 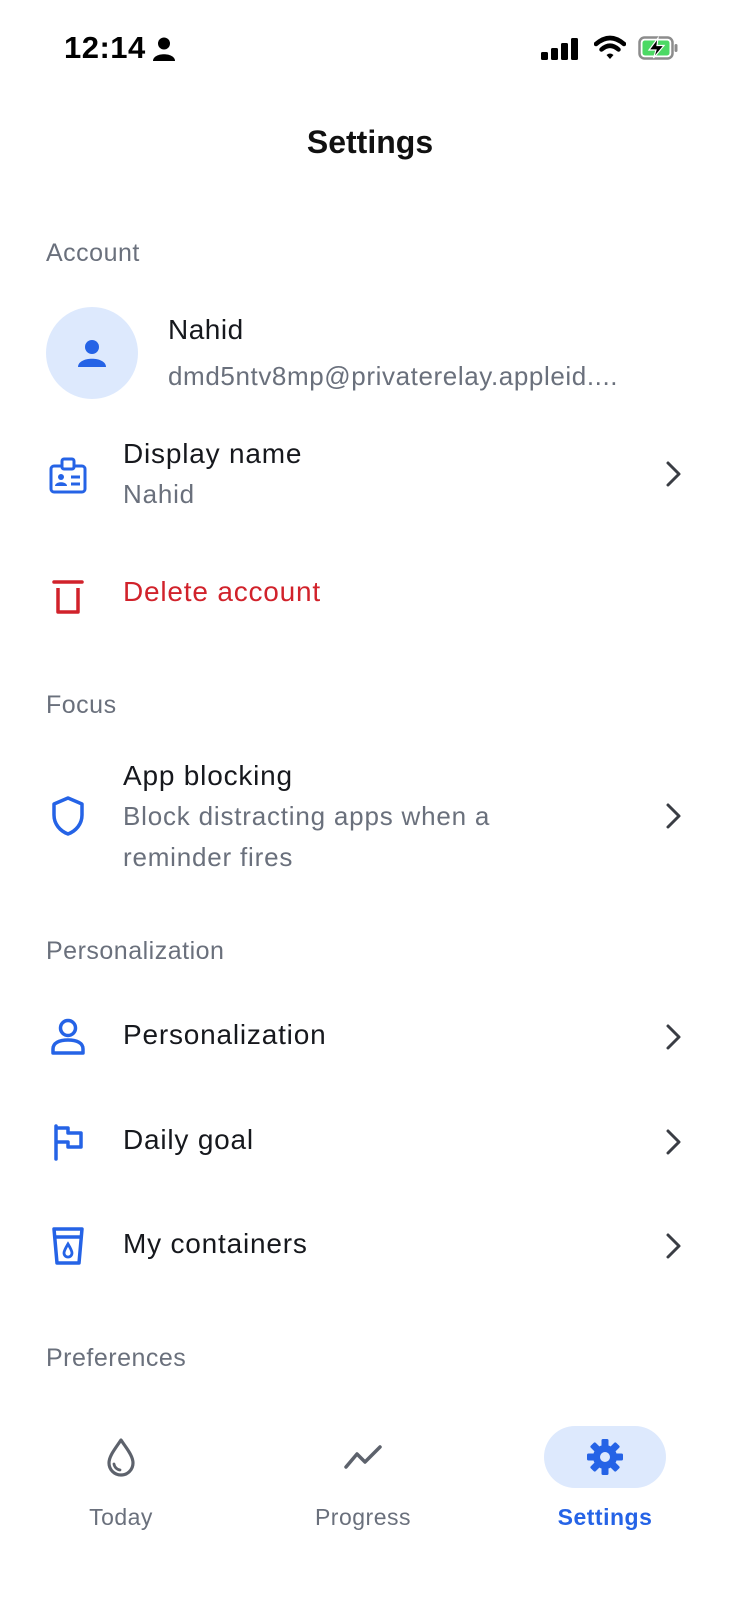 I want to click on app-blocking-description-line1: Block distracting apps when a, so click(x=307, y=816).